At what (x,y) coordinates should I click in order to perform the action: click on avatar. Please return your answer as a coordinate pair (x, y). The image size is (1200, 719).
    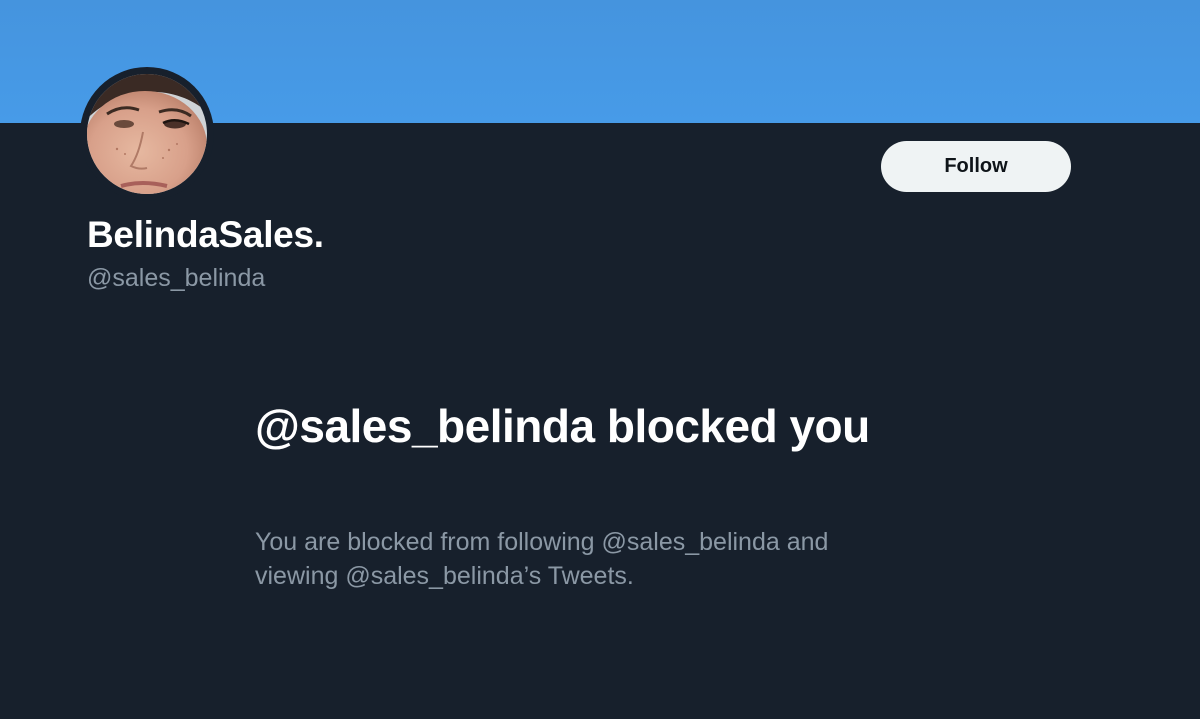
    Looking at the image, I should click on (147, 134).